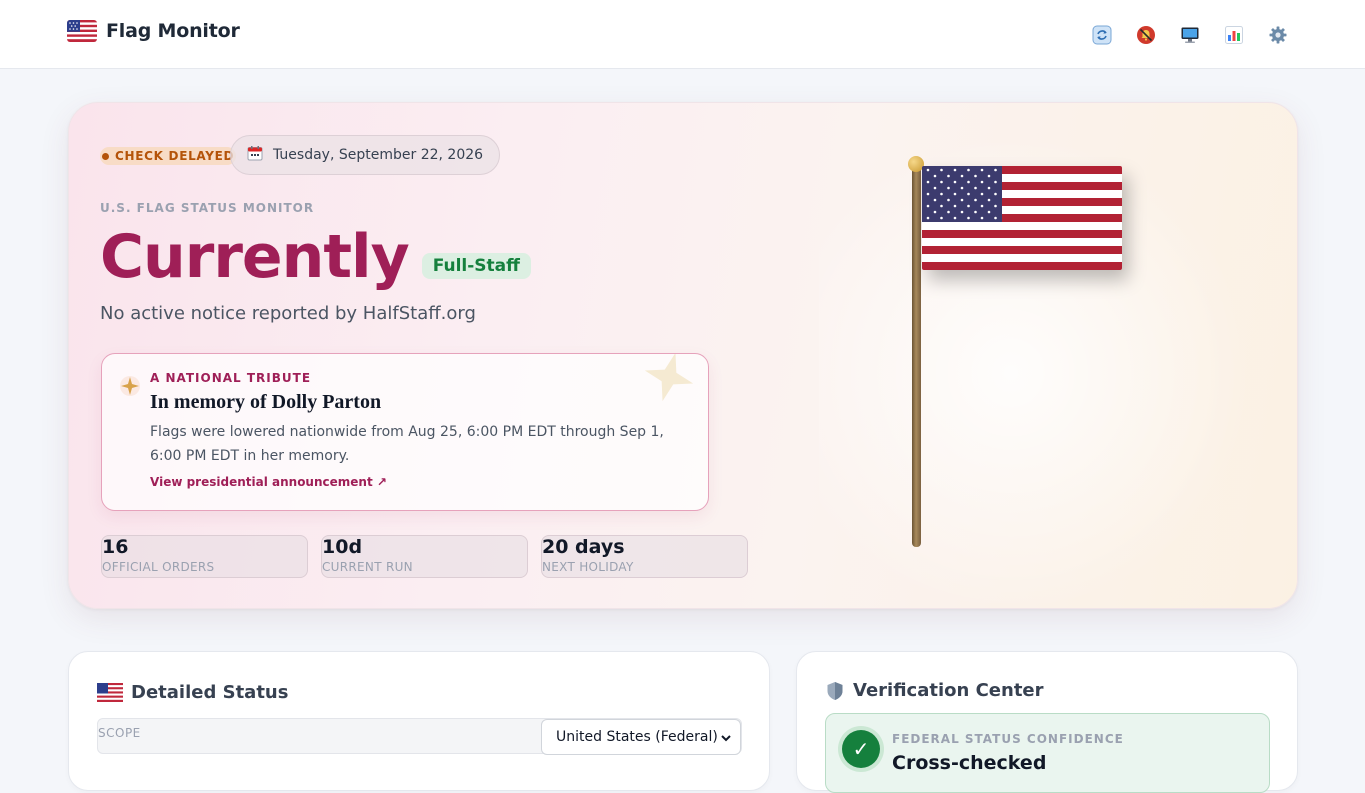 Image resolution: width=1365 pixels, height=793 pixels. I want to click on stat-label: CURRENT RUN, so click(367, 567).